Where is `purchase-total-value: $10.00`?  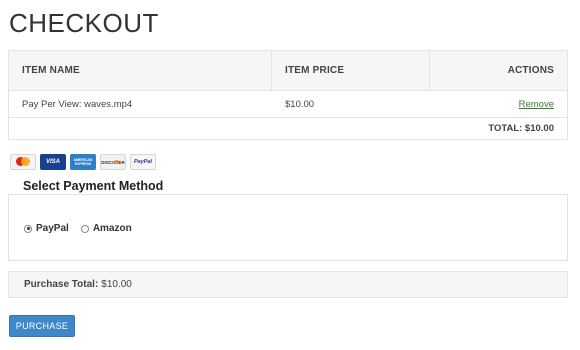
purchase-total-value: $10.00 is located at coordinates (116, 284).